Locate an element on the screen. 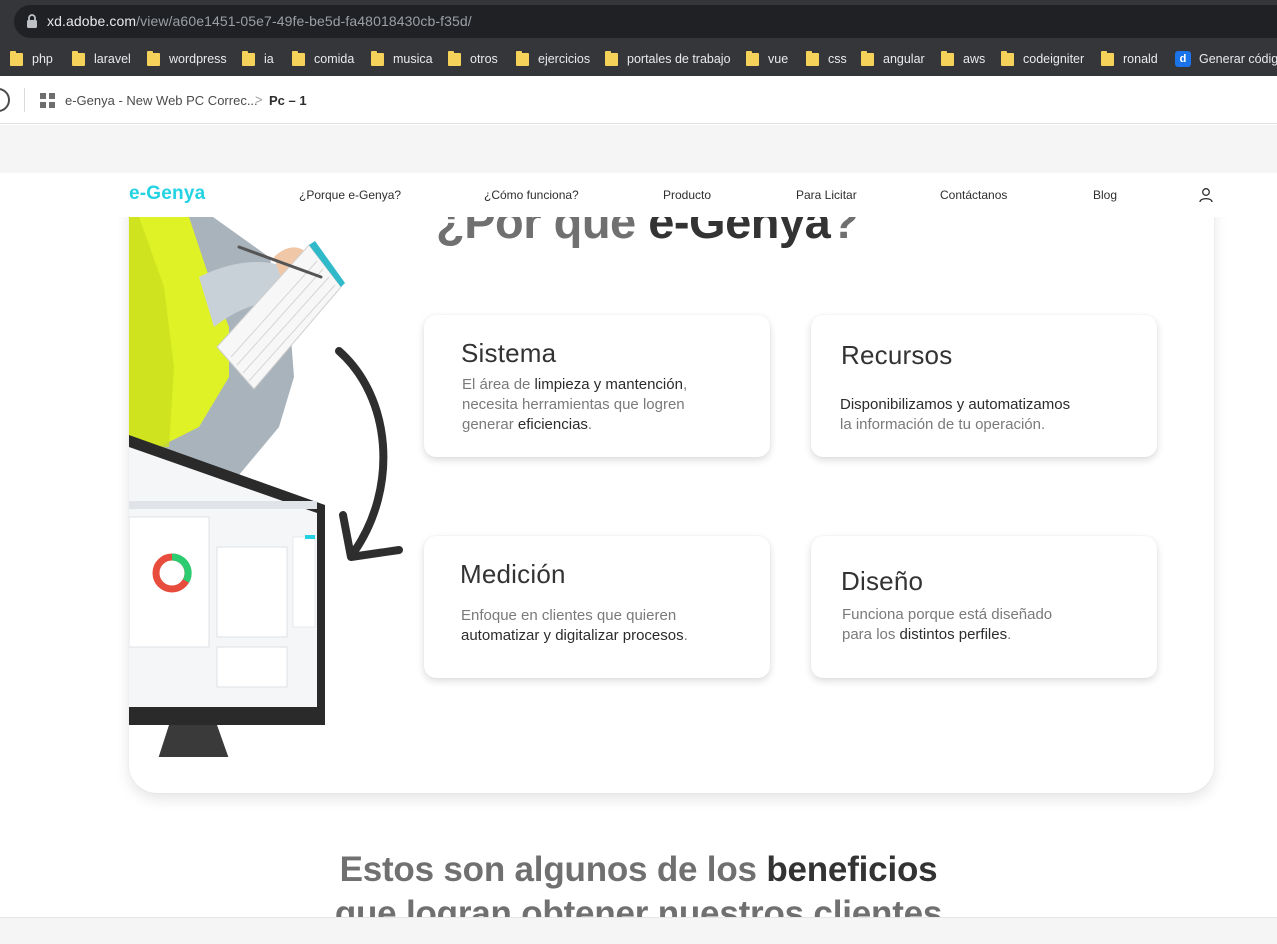 Image resolution: width=1277 pixels, height=944 pixels. bookmark-8: portales de trabajo is located at coordinates (668, 59).